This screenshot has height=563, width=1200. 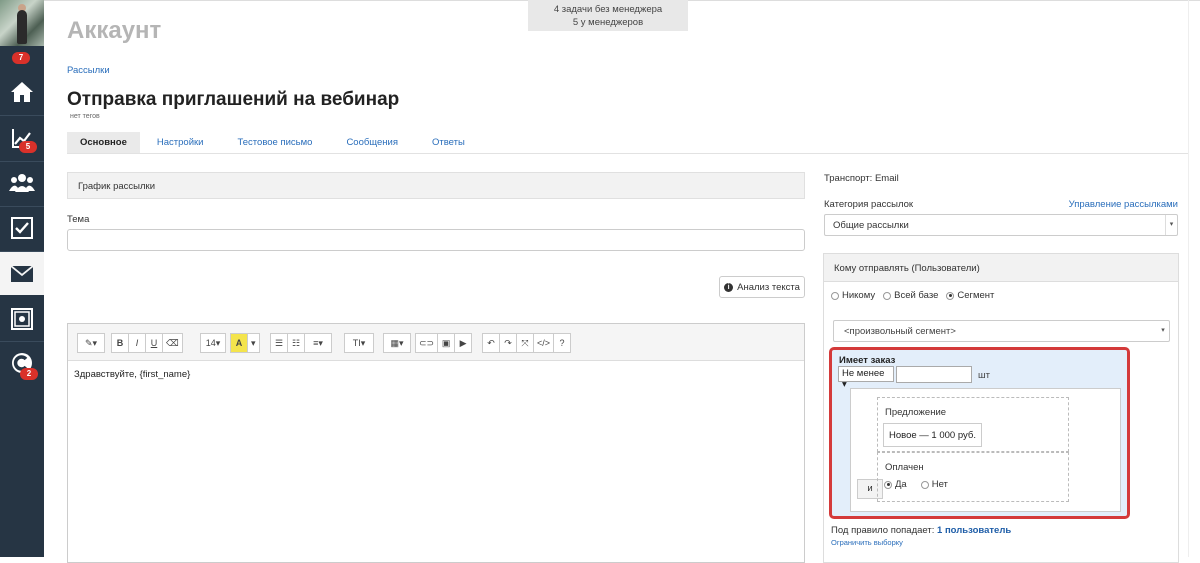 I want to click on chat-badge: 2, so click(x=29, y=374).